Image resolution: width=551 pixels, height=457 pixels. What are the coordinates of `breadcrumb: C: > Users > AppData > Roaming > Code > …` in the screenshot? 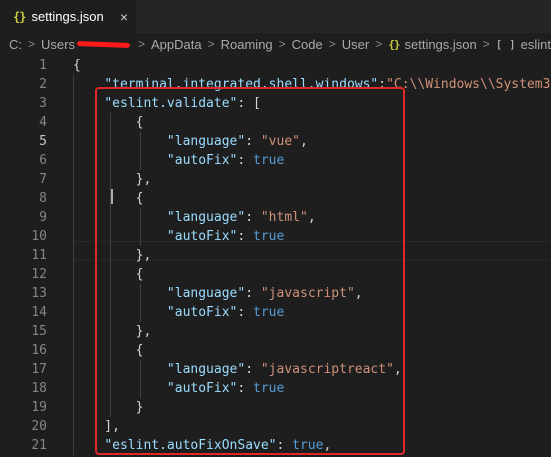 It's located at (275, 44).